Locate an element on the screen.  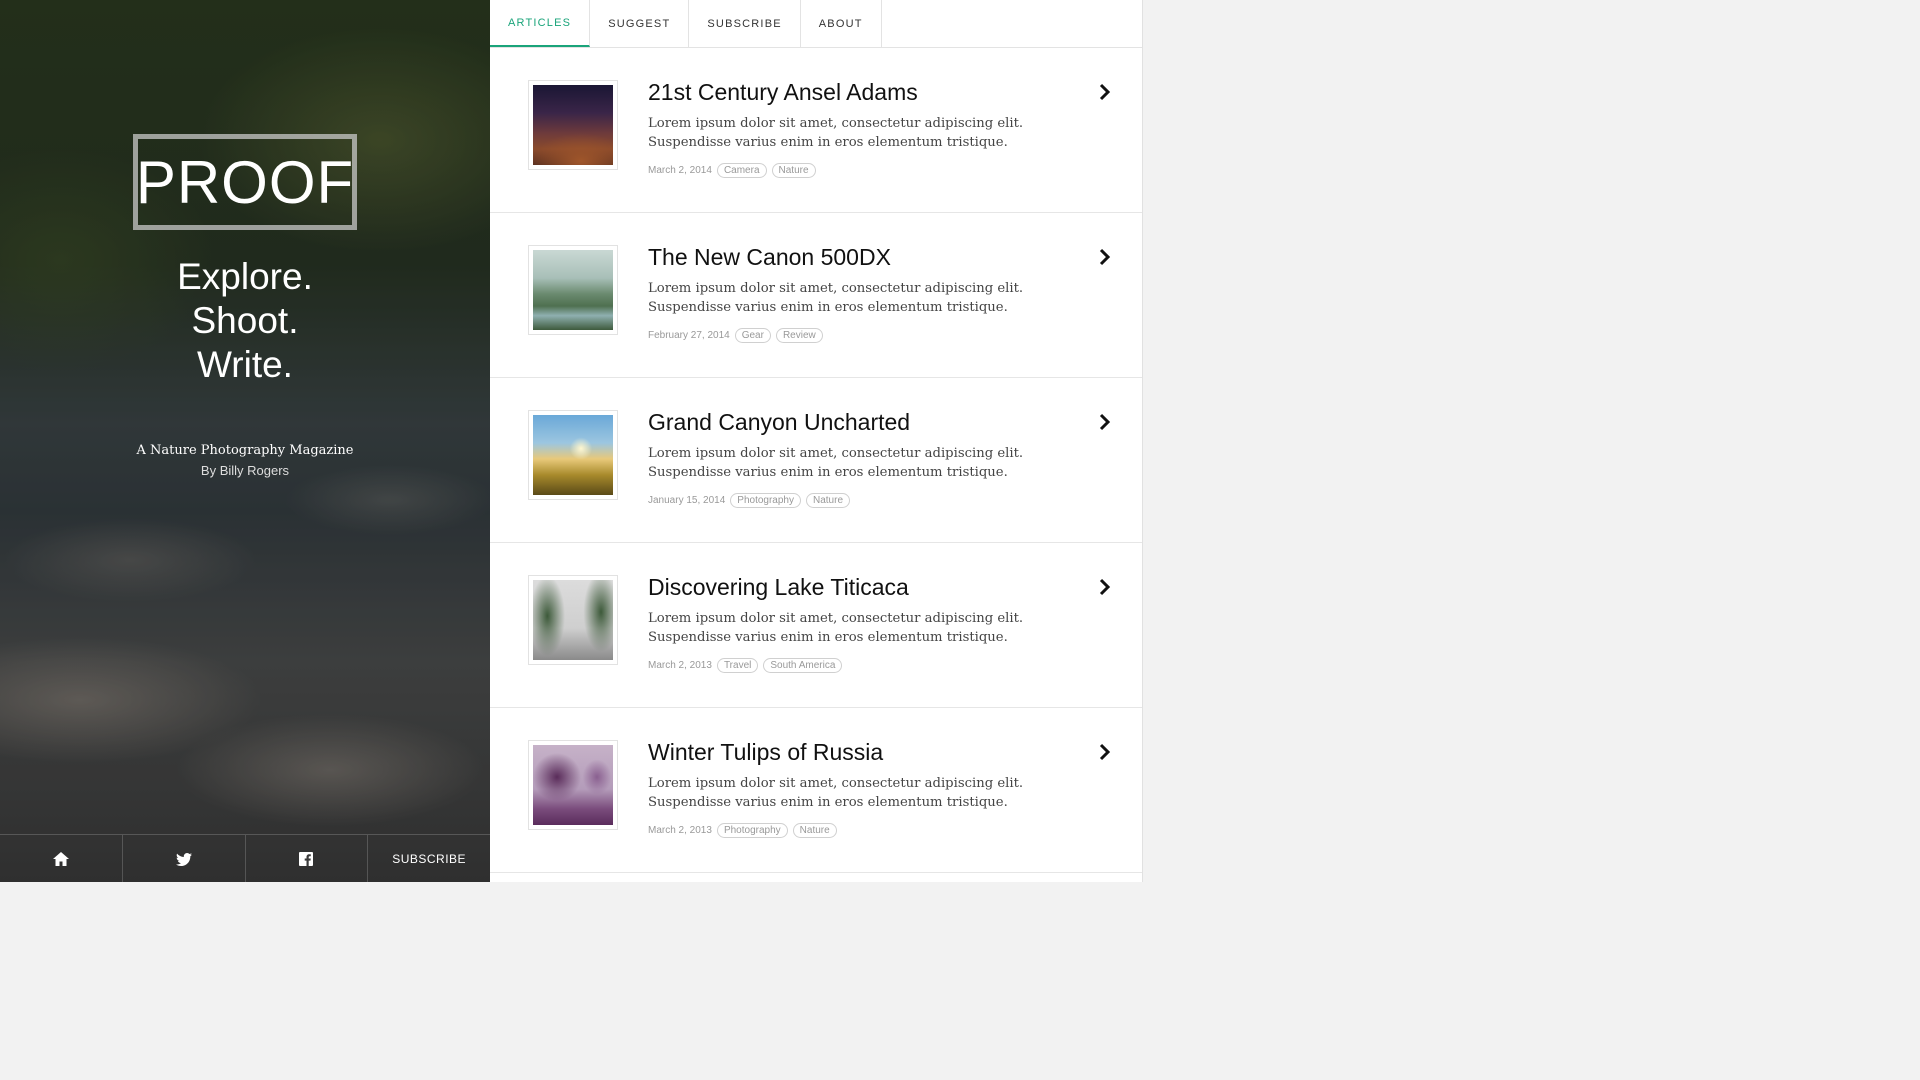
twitter-button is located at coordinates (184, 858).